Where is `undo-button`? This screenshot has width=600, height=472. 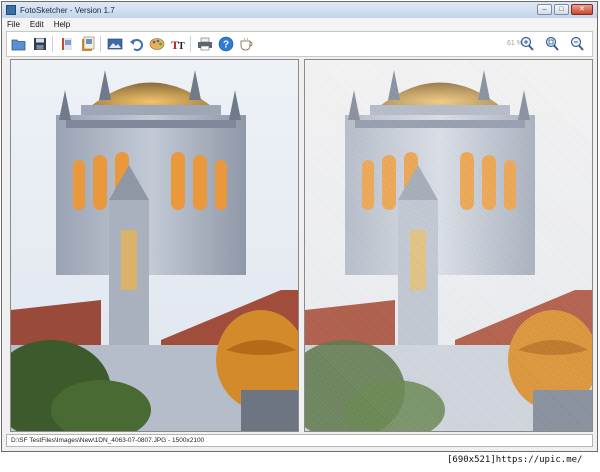 undo-button is located at coordinates (136, 44).